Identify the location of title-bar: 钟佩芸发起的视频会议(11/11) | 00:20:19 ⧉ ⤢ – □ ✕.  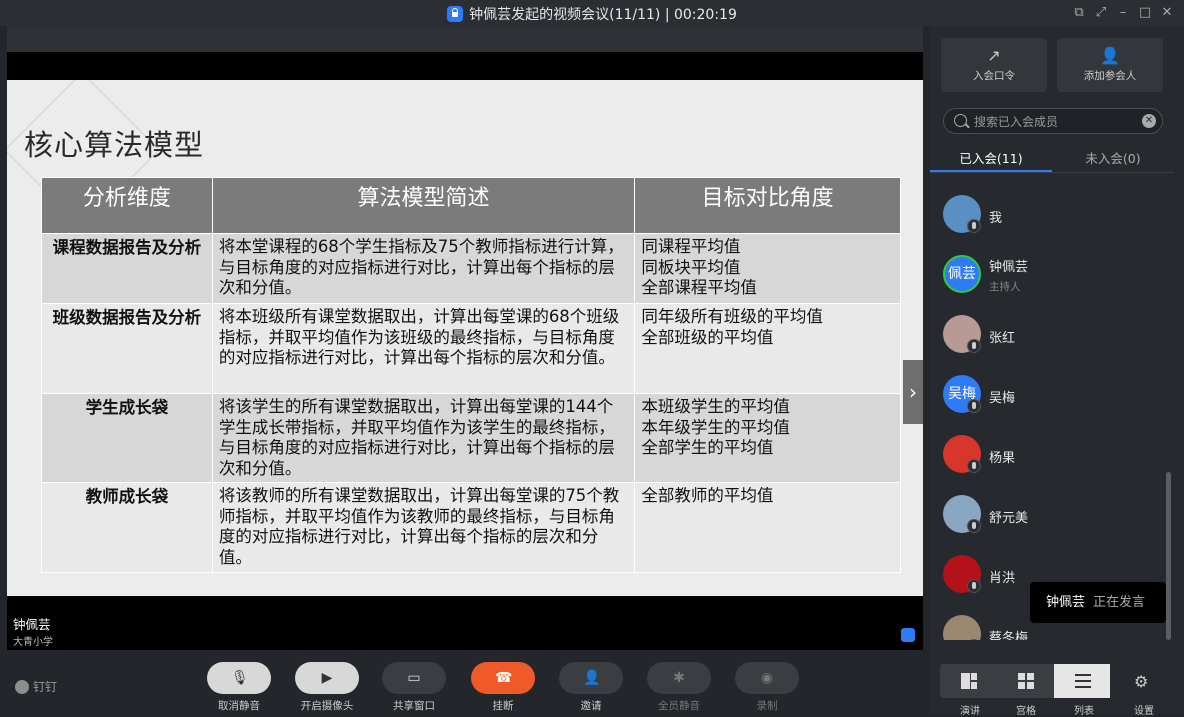
(592, 13).